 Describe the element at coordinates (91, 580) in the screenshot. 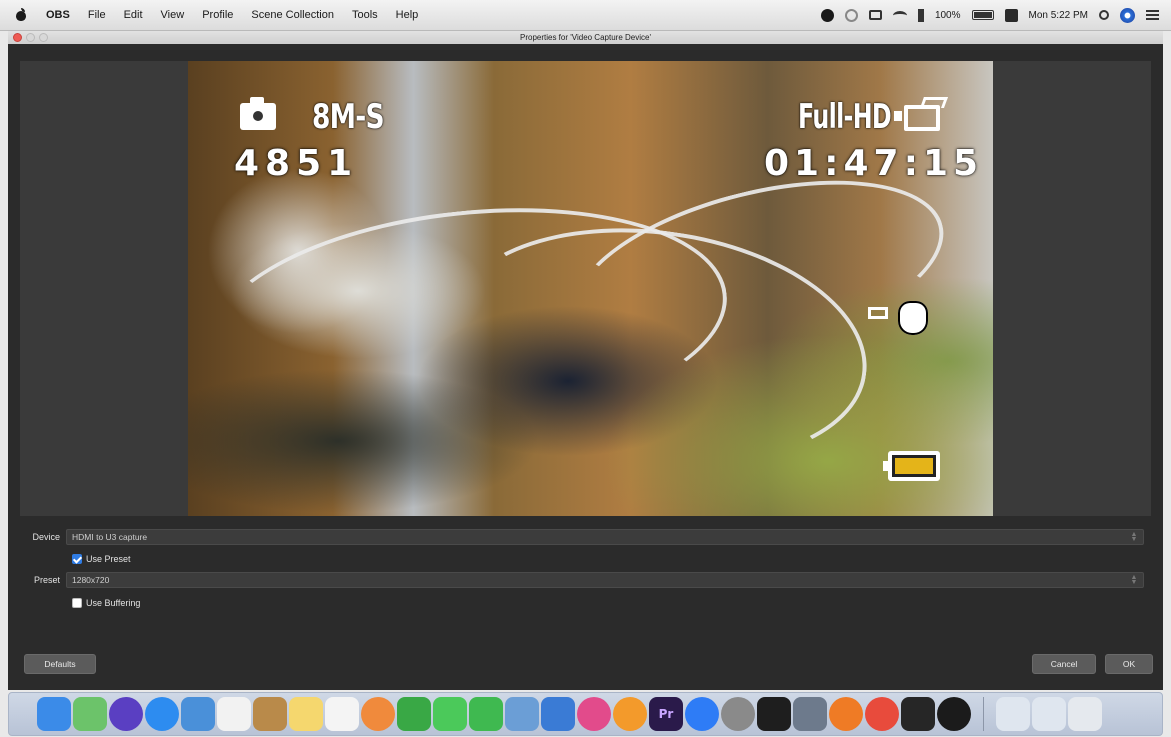

I see `preset-value: 1280x720` at that location.